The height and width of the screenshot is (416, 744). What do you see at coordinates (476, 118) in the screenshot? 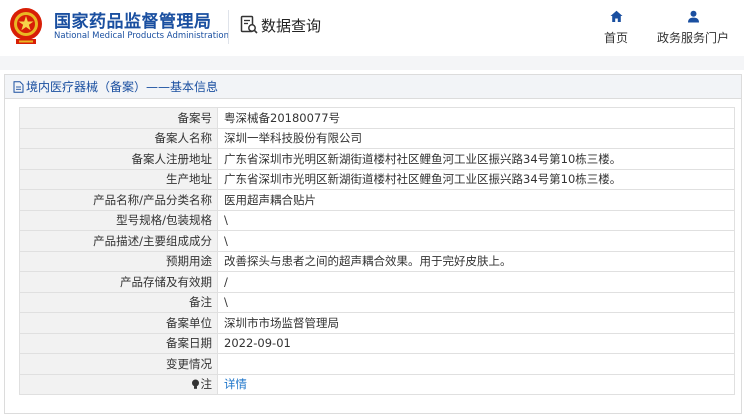
I see `field-value: 粤深械备20180077号` at bounding box center [476, 118].